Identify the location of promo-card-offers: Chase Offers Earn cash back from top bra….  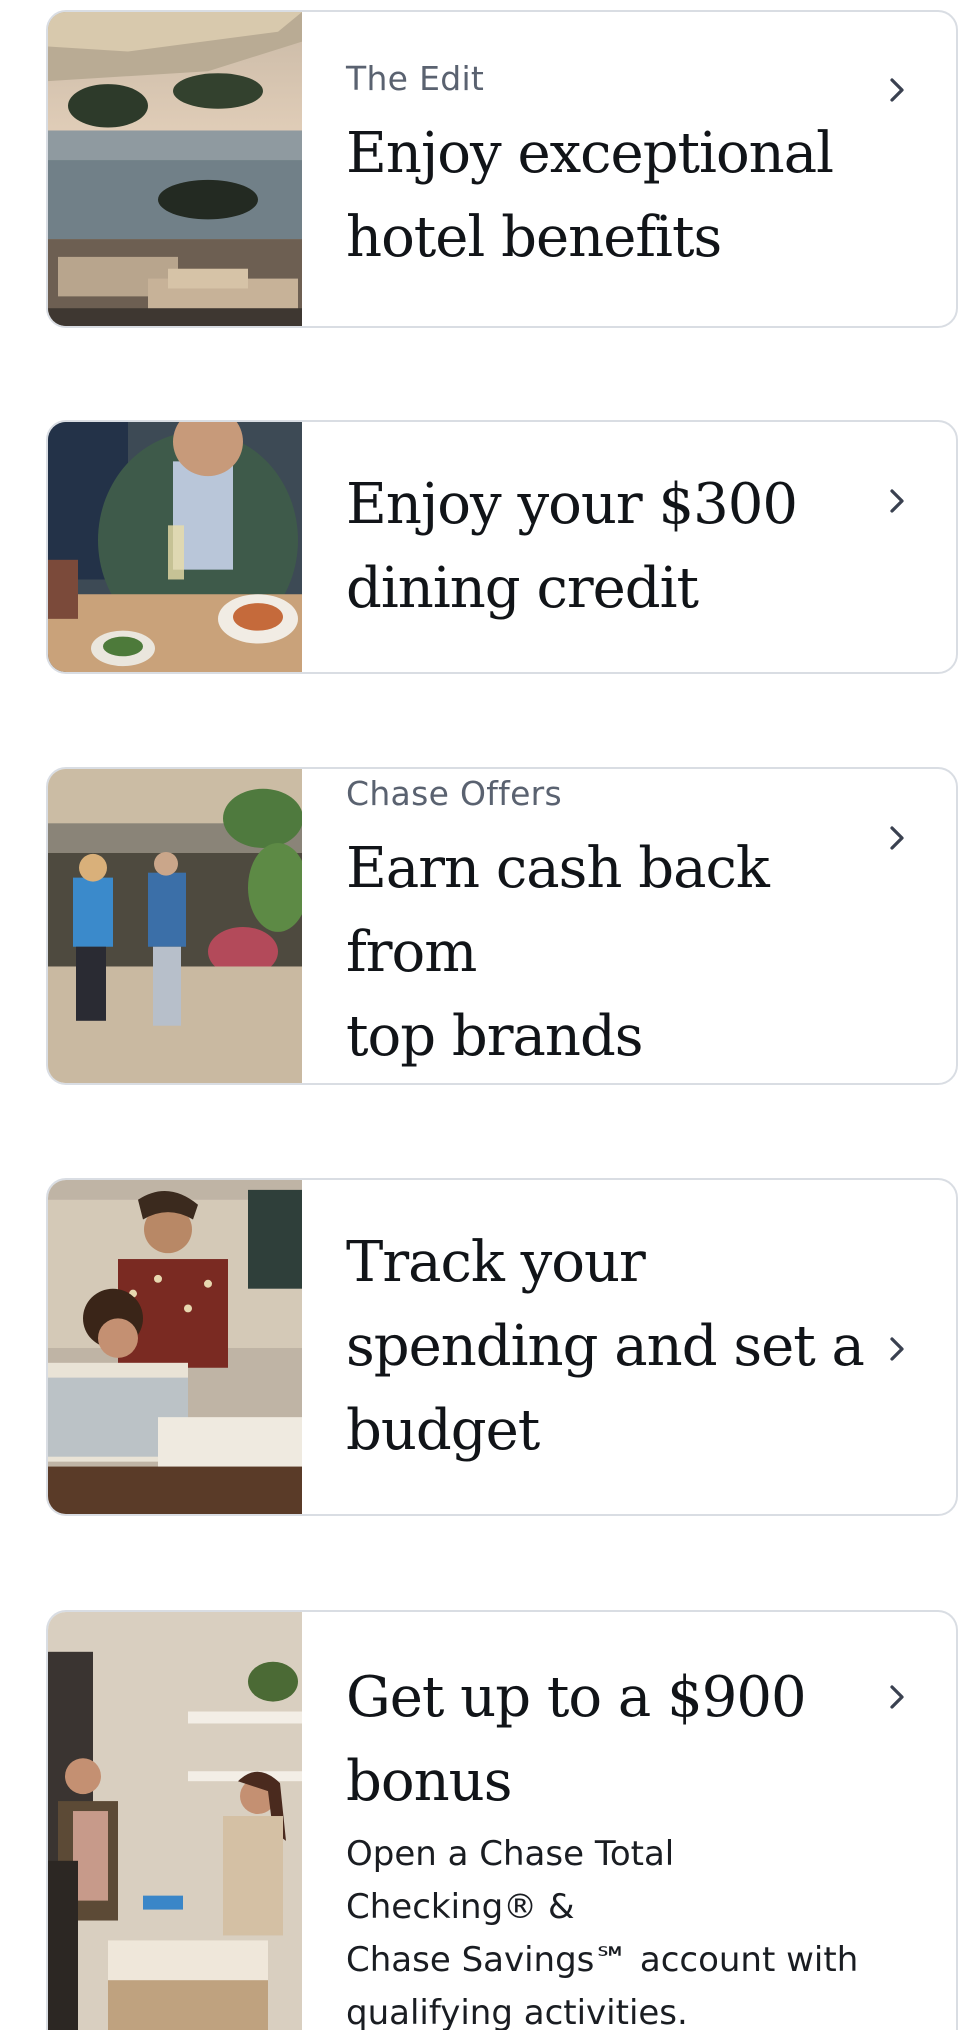
(502, 926).